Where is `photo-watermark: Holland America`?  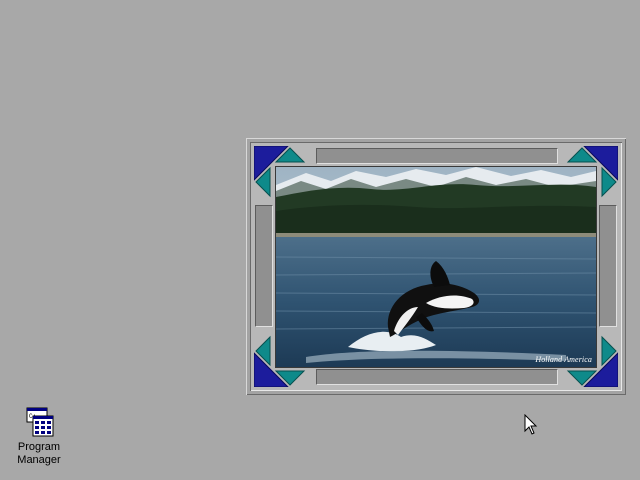
photo-watermark: Holland America is located at coordinates (563, 359).